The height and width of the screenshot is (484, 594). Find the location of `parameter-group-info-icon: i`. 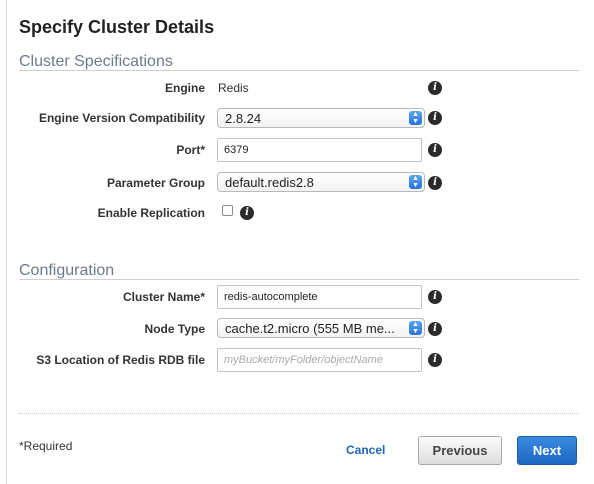

parameter-group-info-icon: i is located at coordinates (435, 183).